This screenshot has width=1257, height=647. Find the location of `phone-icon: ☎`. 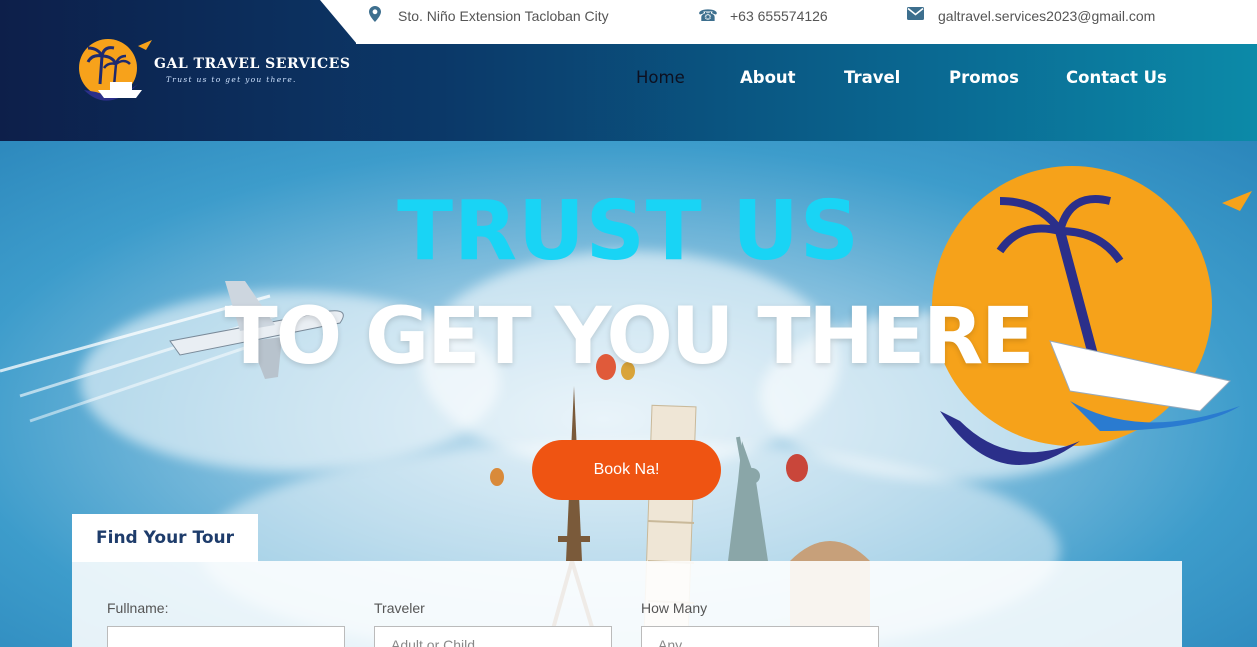

phone-icon: ☎ is located at coordinates (708, 16).